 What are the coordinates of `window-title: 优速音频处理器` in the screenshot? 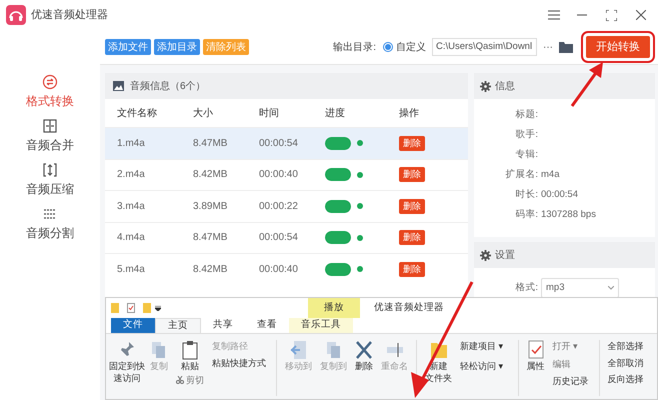 It's located at (69, 15).